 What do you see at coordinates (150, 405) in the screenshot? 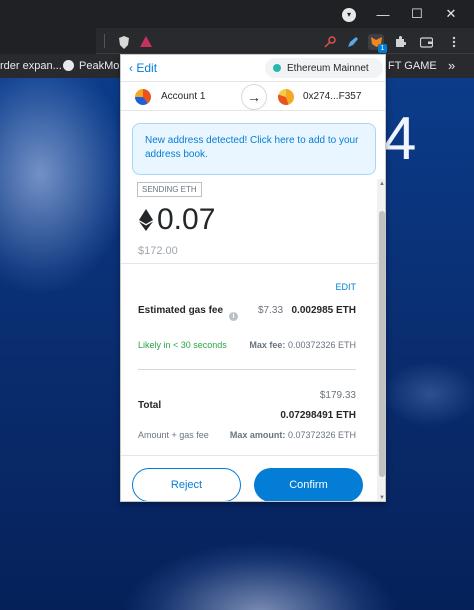
I see `total-label: Total` at bounding box center [150, 405].